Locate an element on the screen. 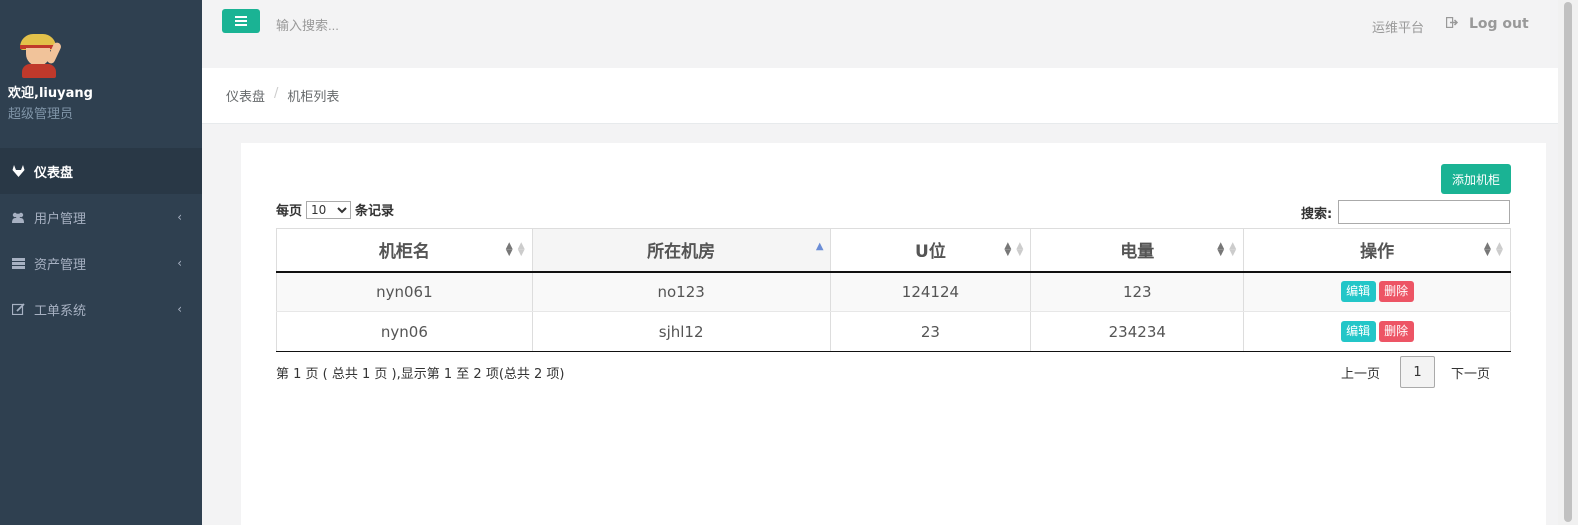 Image resolution: width=1578 pixels, height=525 pixels. user-role: 超级管理员 is located at coordinates (41, 114).